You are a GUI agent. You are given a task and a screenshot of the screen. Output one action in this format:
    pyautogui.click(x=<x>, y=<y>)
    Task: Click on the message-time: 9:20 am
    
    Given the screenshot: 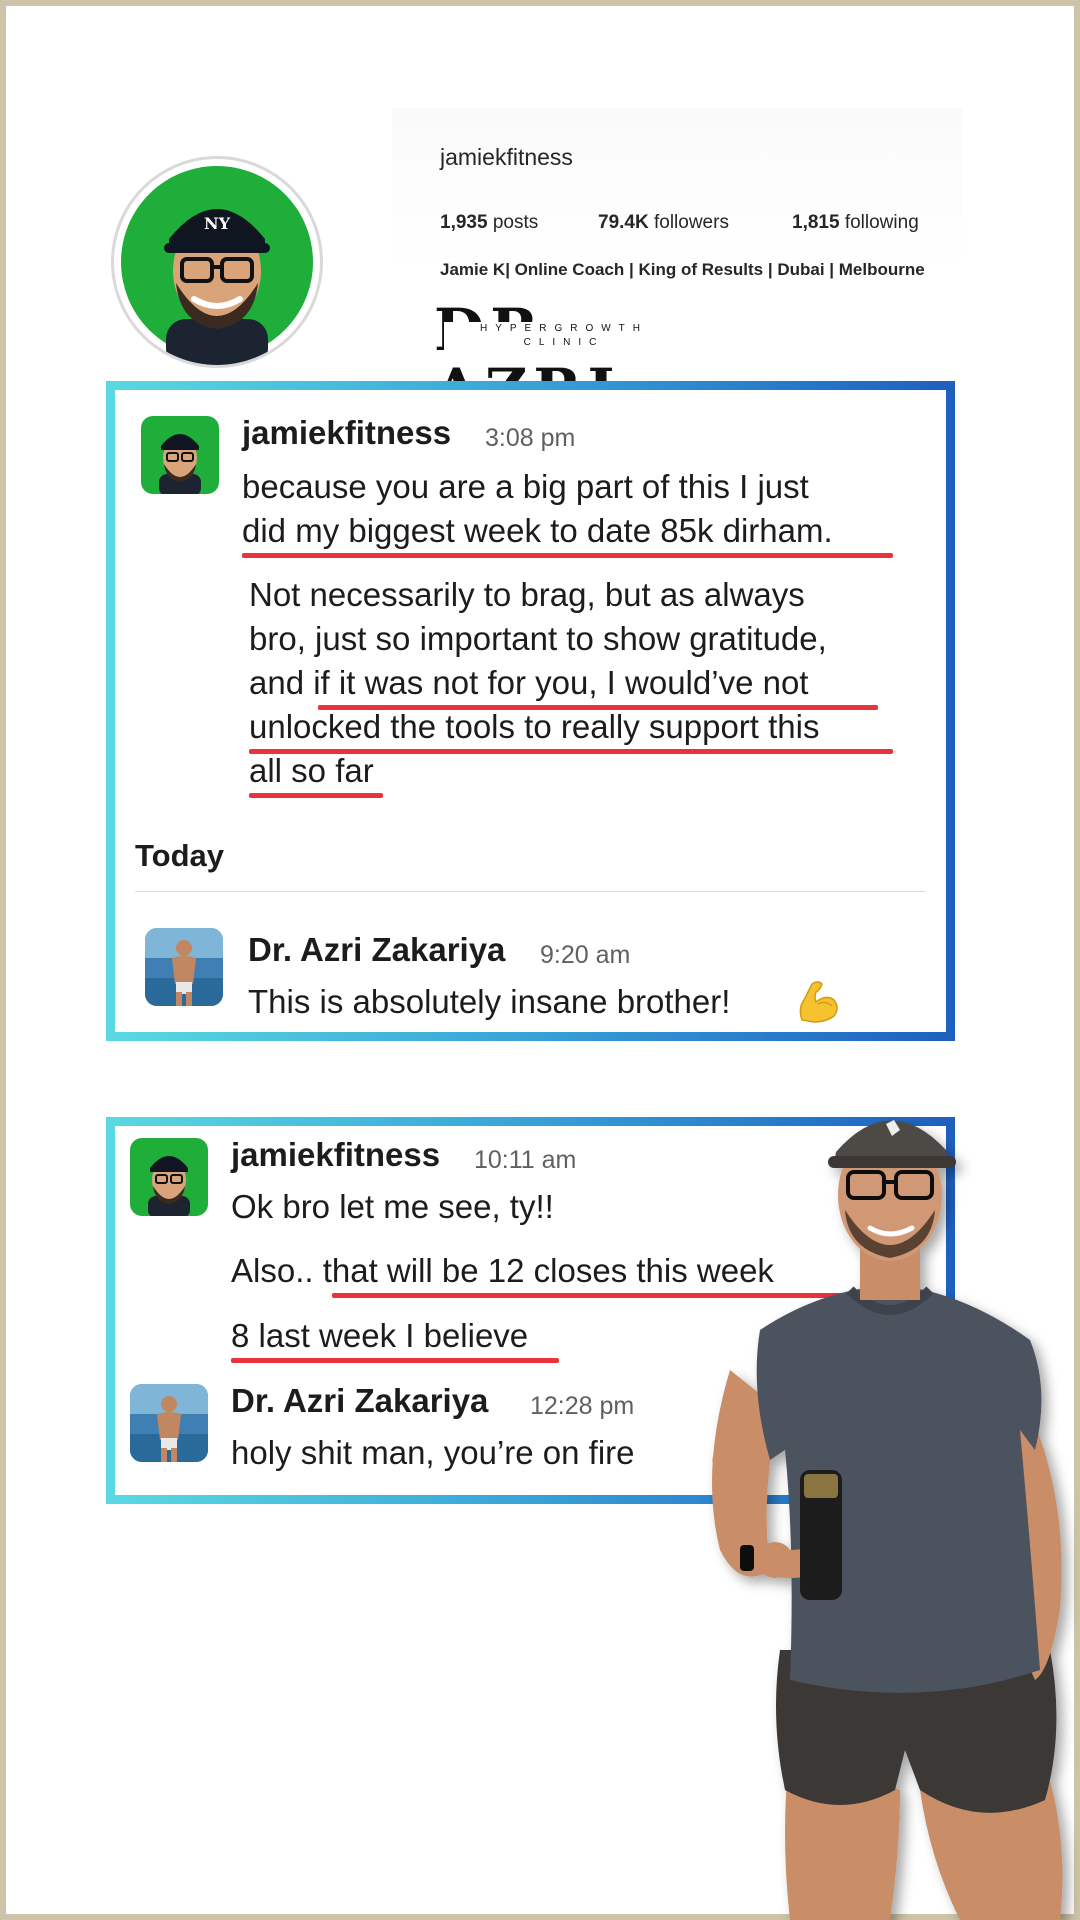 What is the action you would take?
    pyautogui.click(x=585, y=955)
    